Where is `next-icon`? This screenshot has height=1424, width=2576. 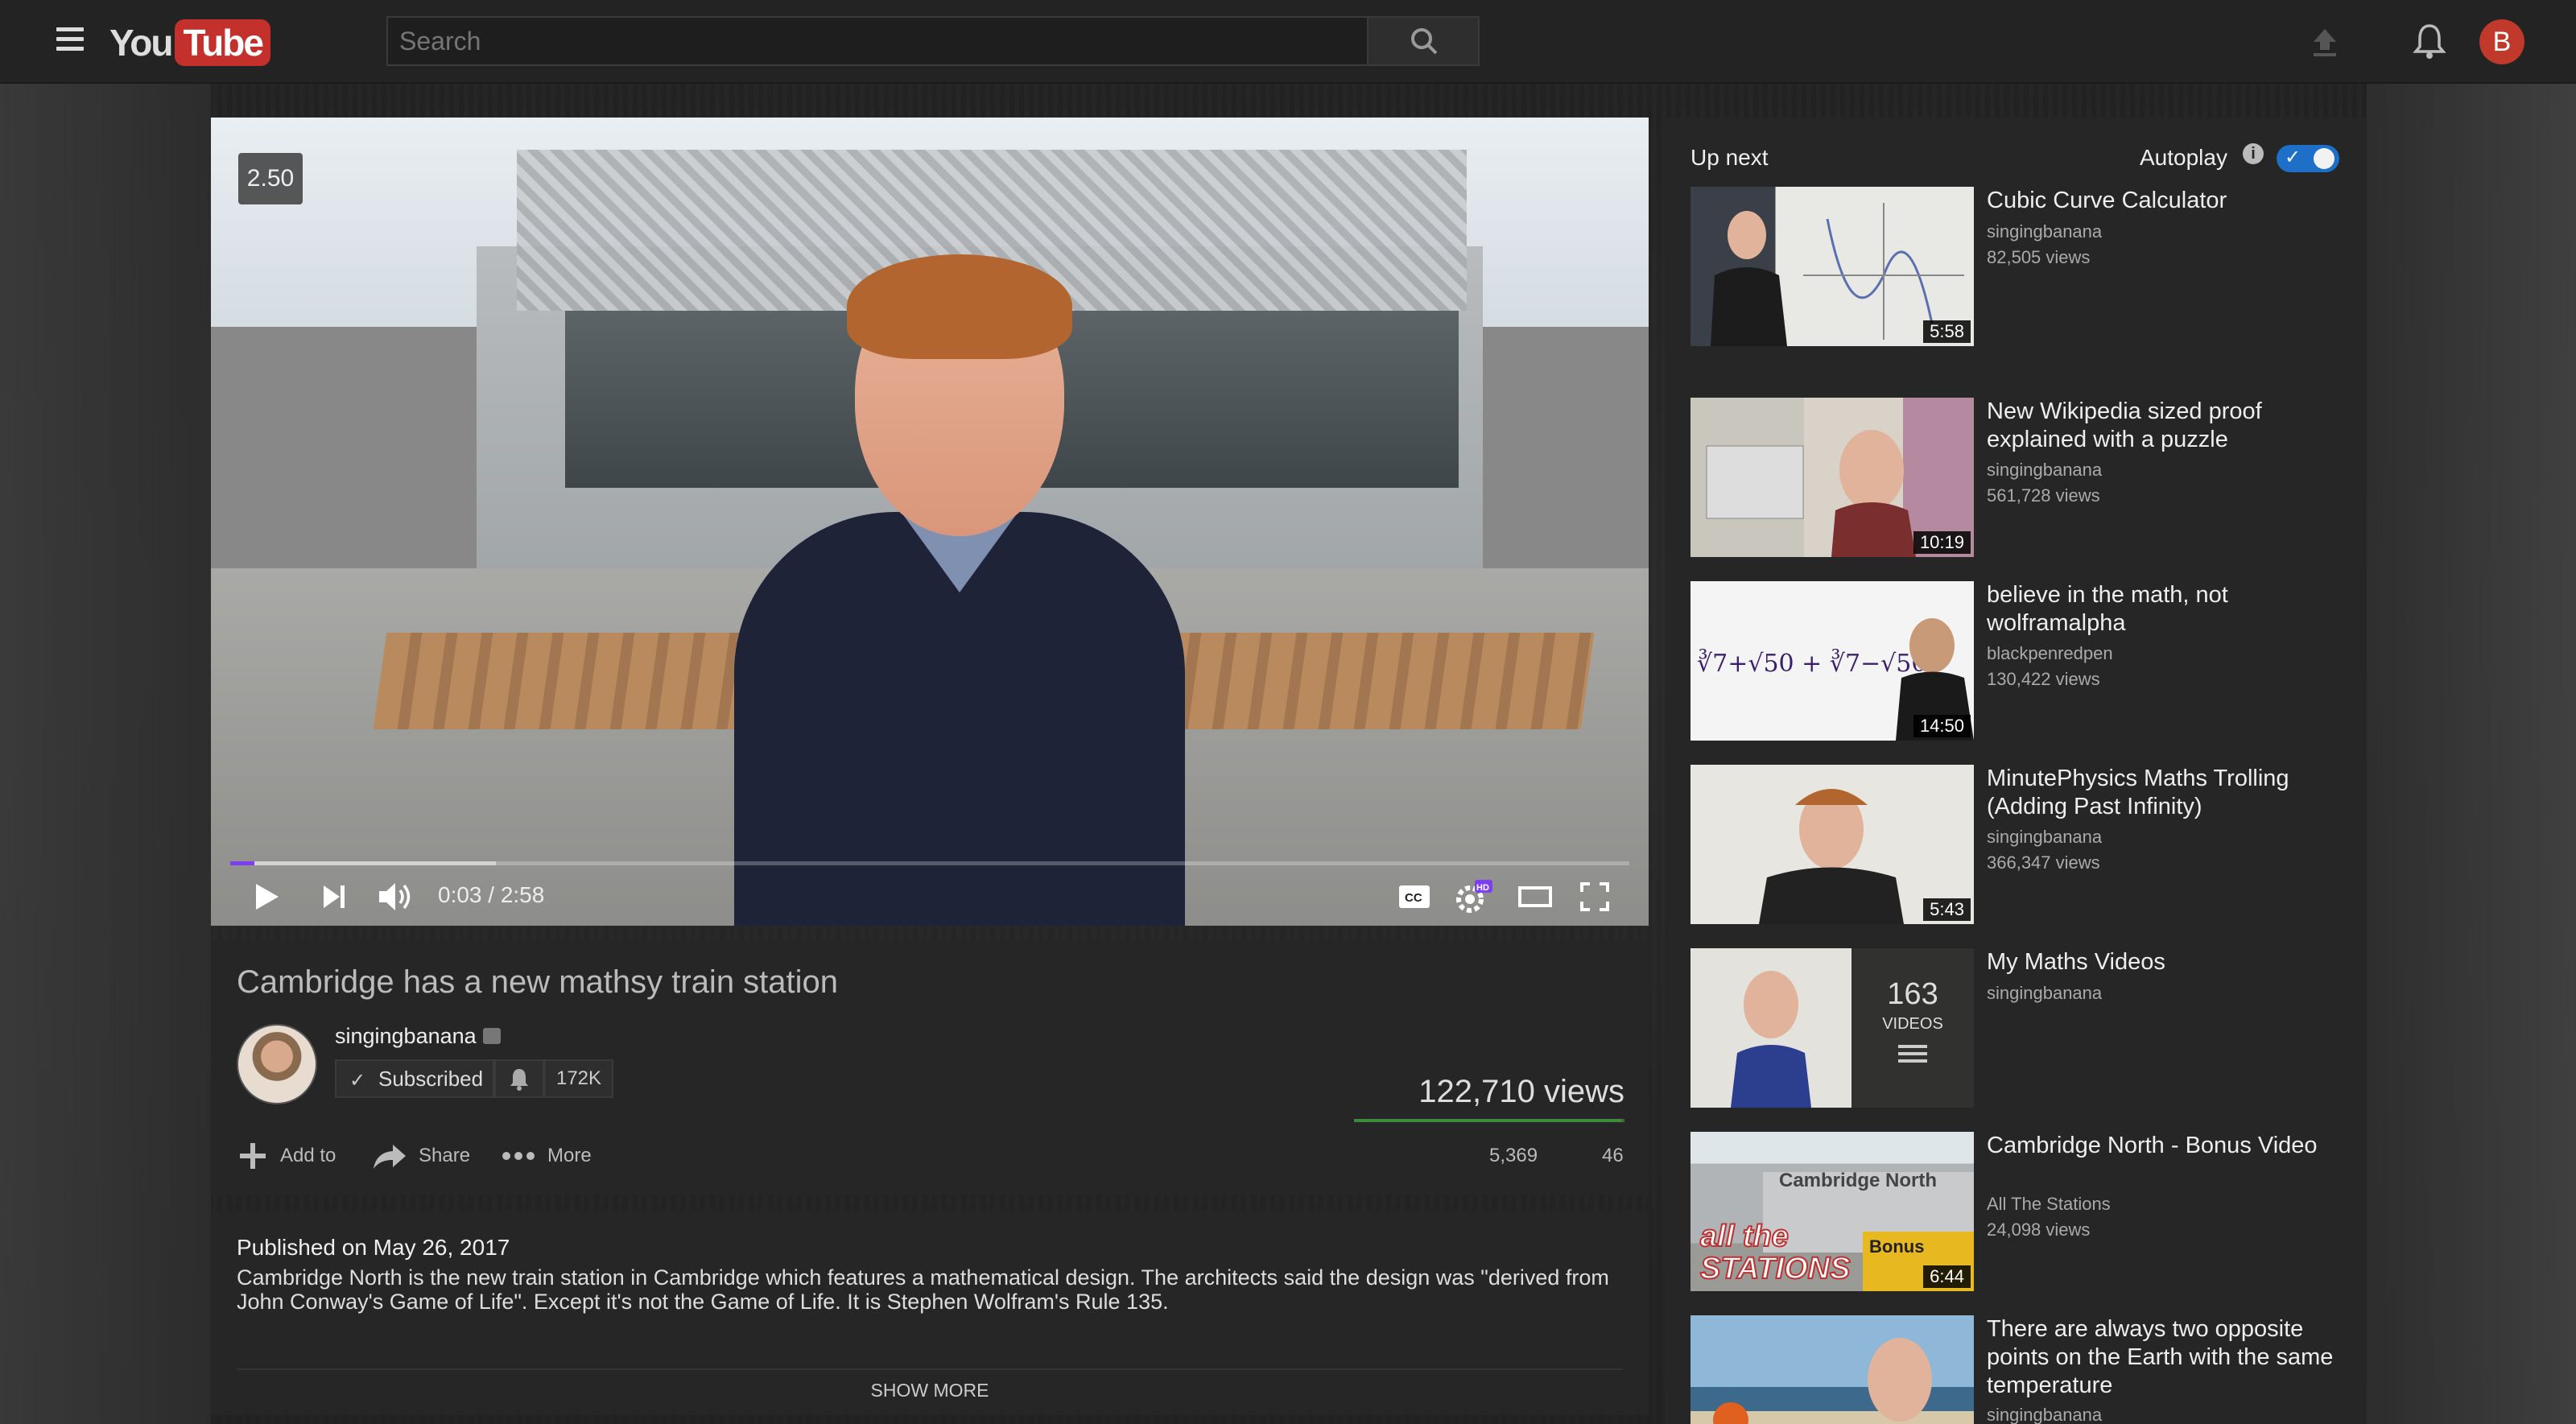 next-icon is located at coordinates (334, 896).